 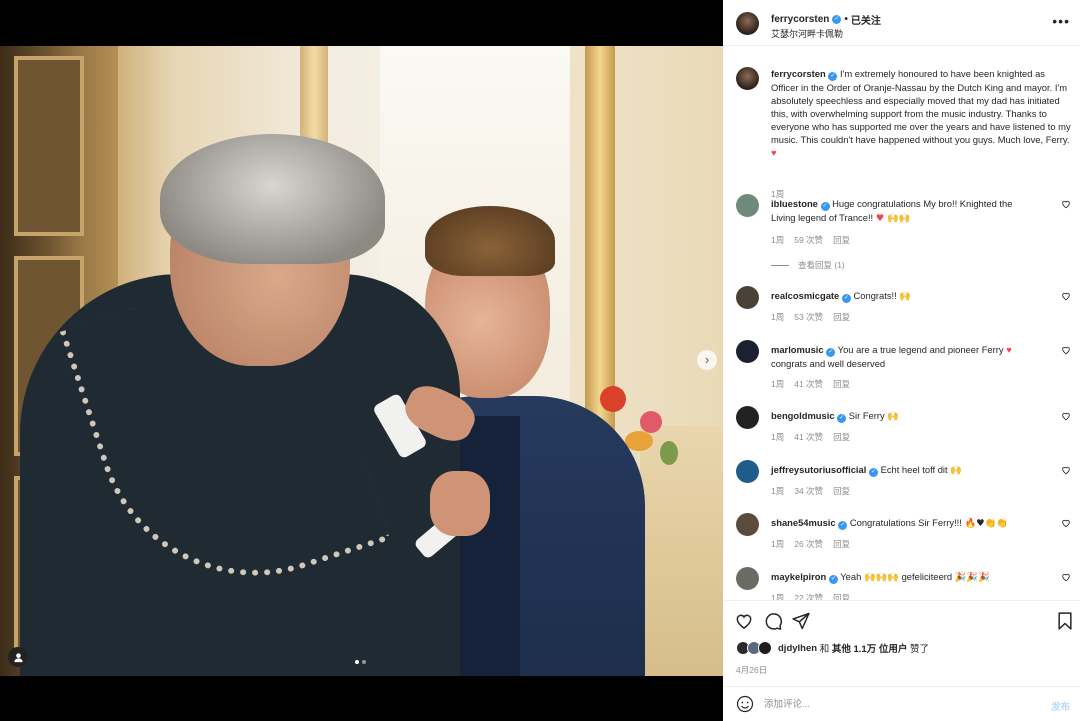 What do you see at coordinates (780, 265) in the screenshot?
I see `divider-line` at bounding box center [780, 265].